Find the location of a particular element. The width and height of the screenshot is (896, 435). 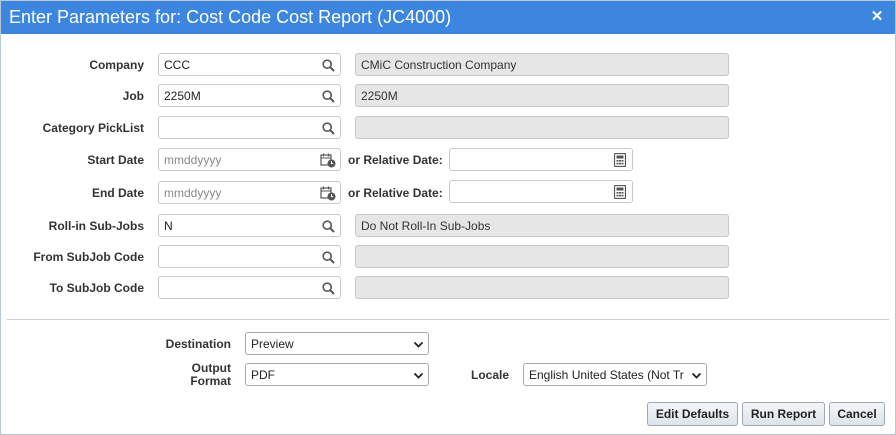

output-format-label: Output Format is located at coordinates (191, 375).